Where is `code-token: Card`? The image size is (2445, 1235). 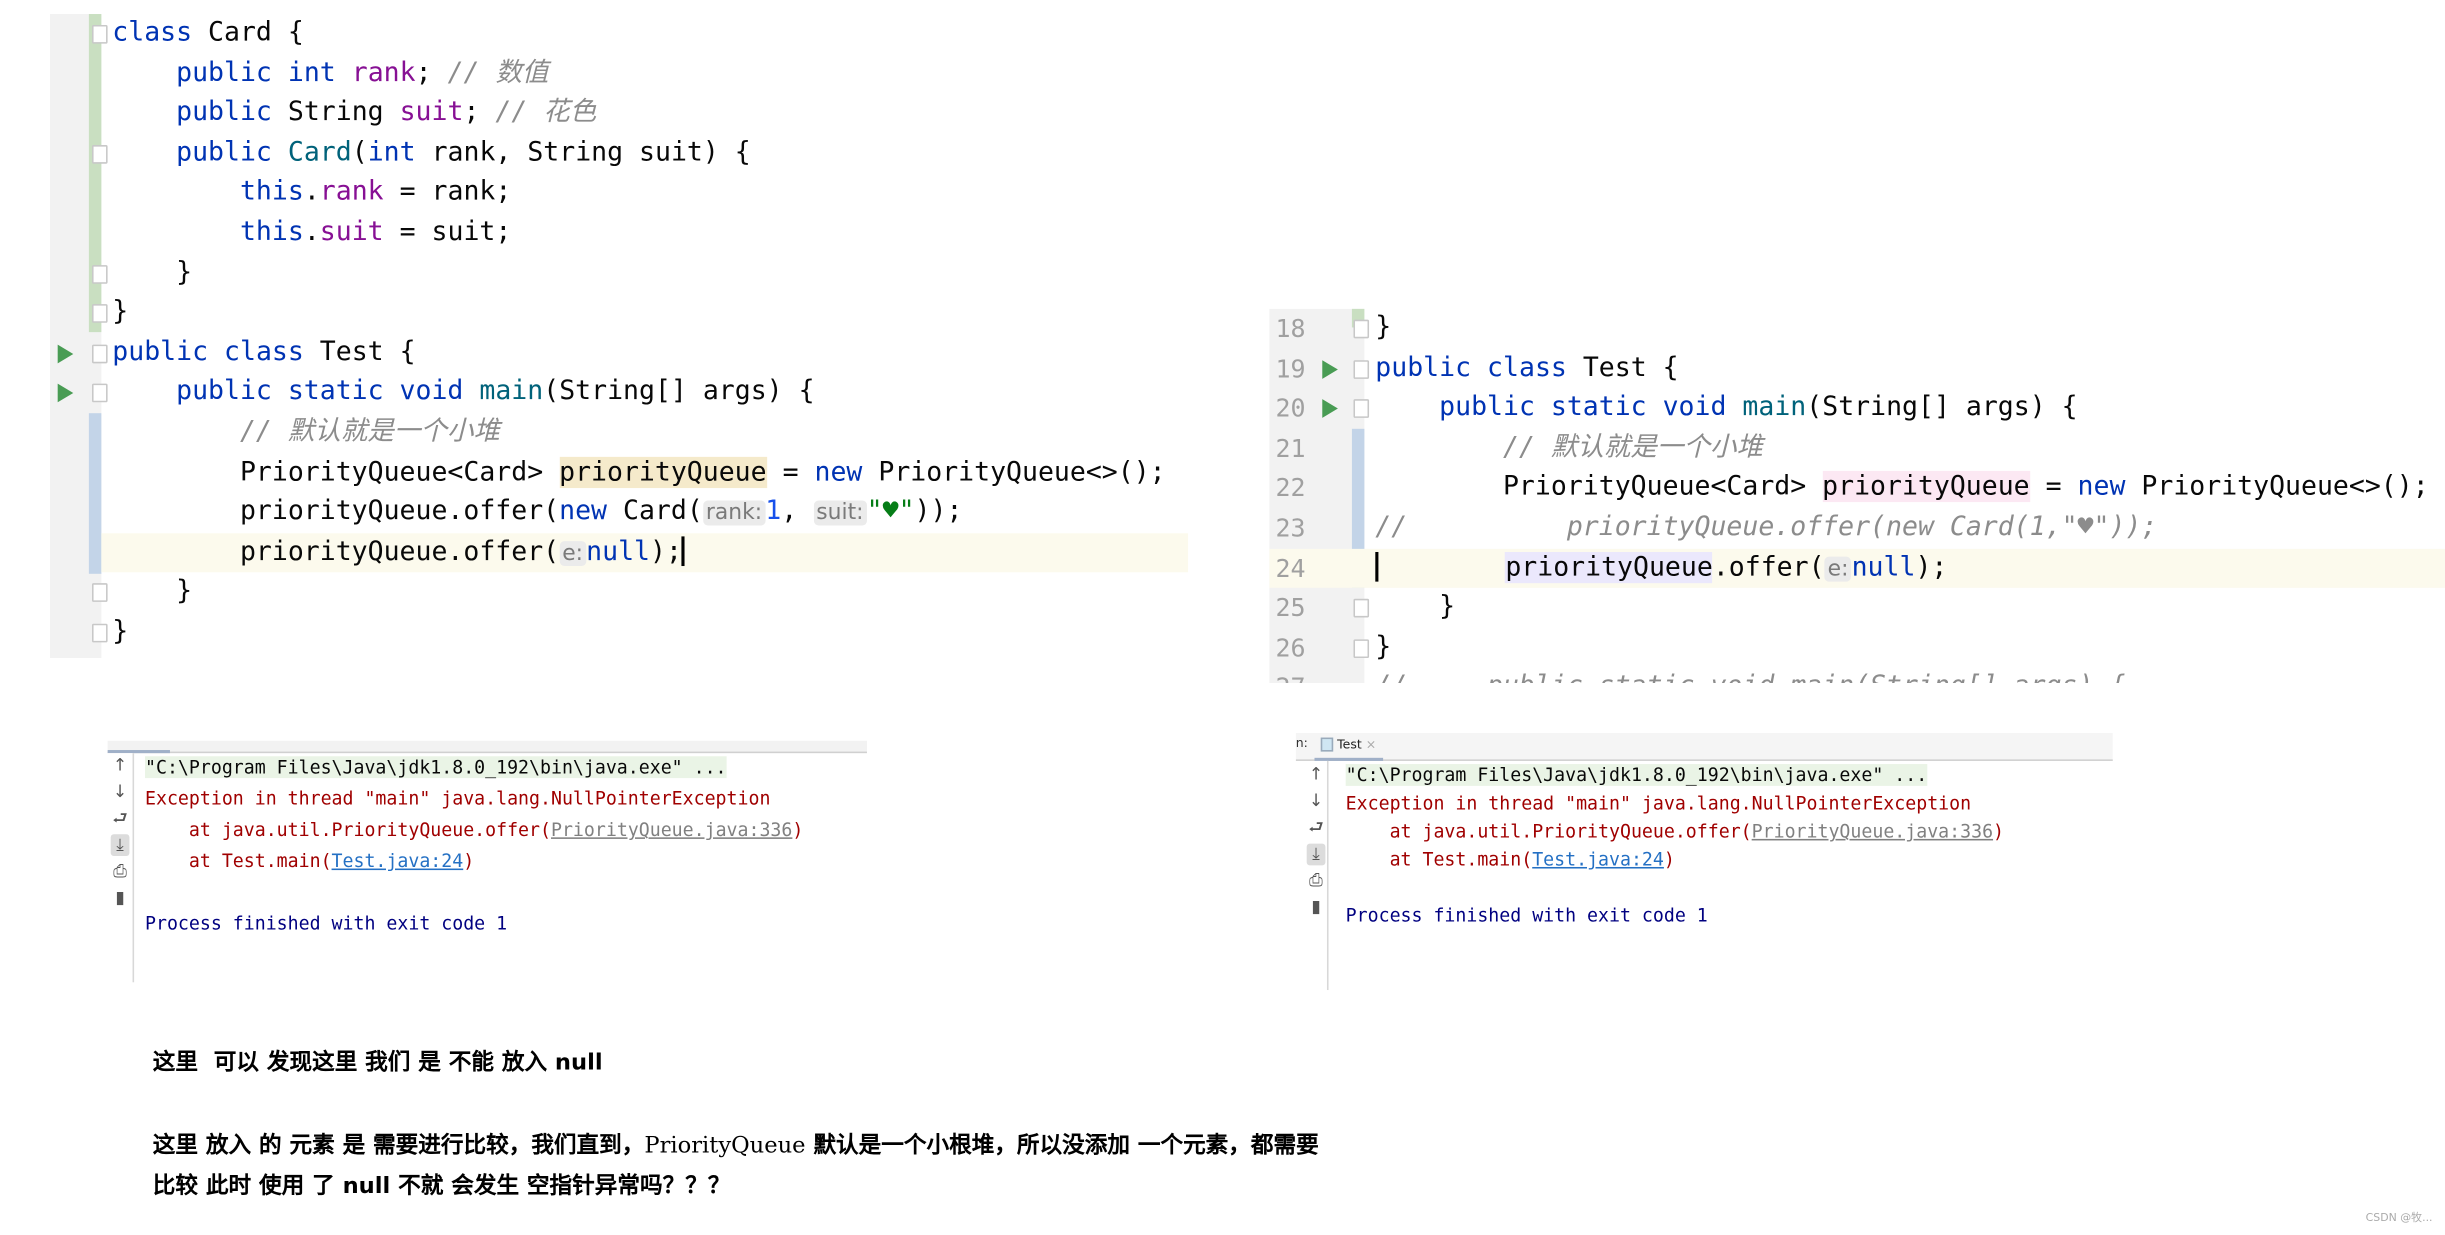
code-token: Card is located at coordinates (319, 152).